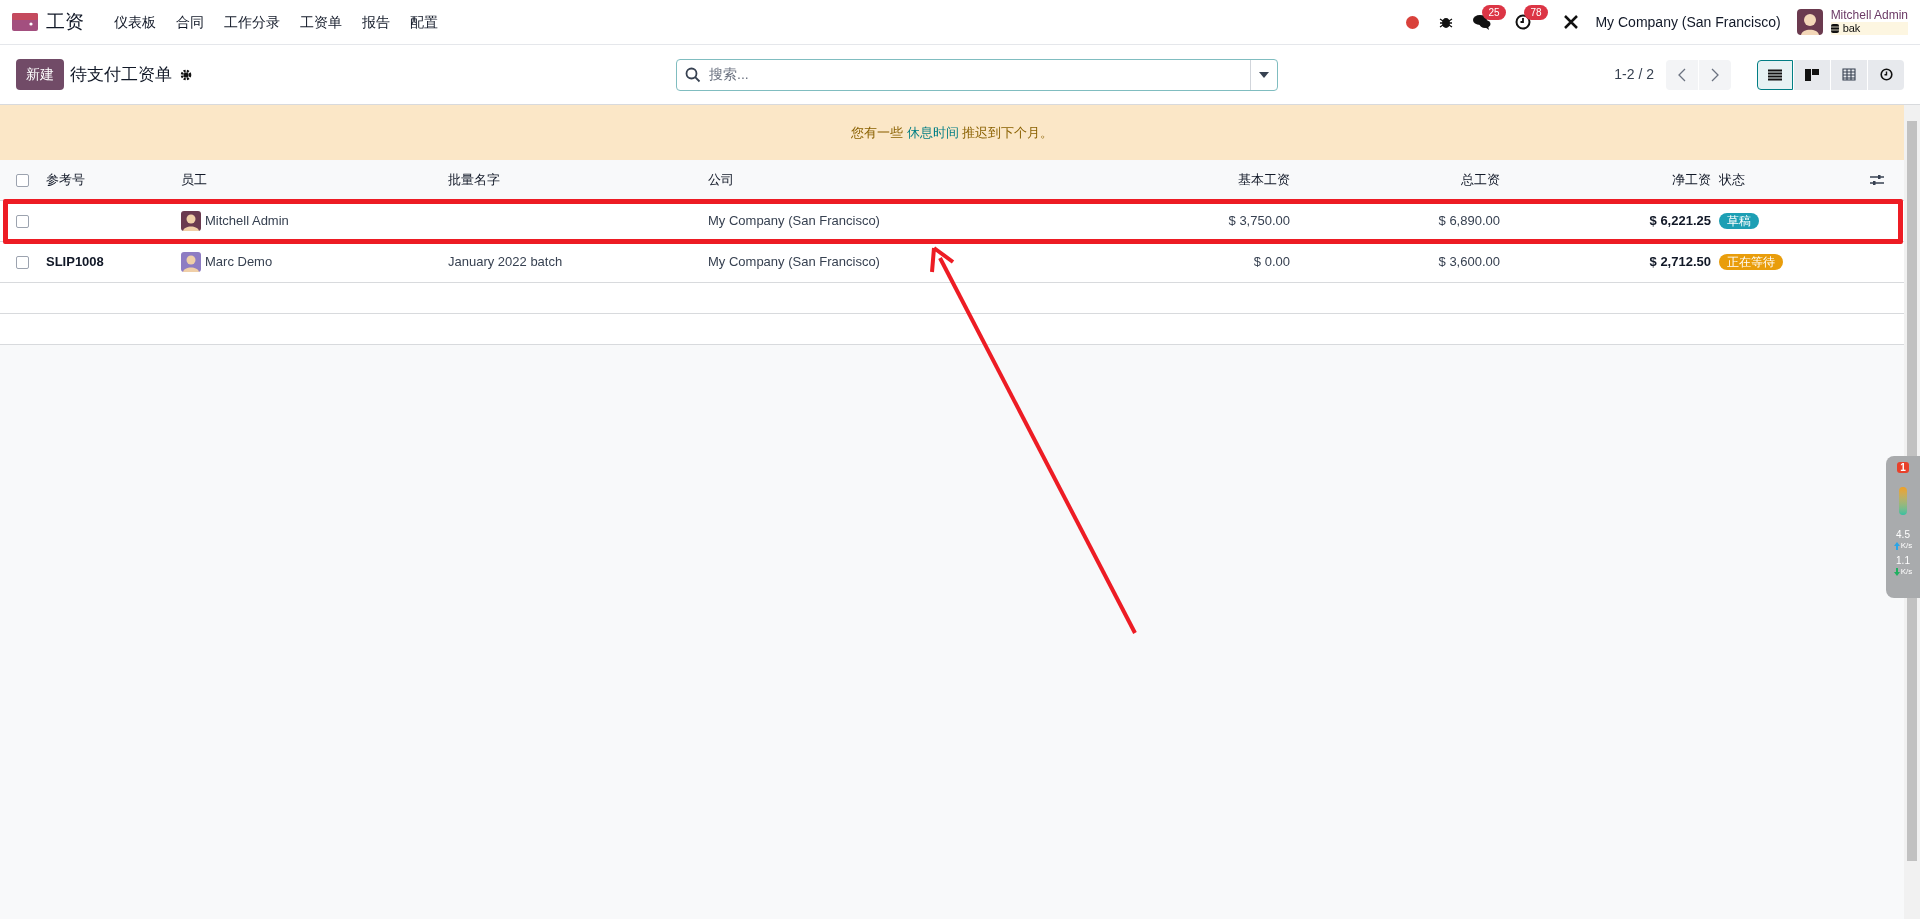 The image size is (1920, 919). What do you see at coordinates (1903, 560) in the screenshot?
I see `download-speed: 1.1` at bounding box center [1903, 560].